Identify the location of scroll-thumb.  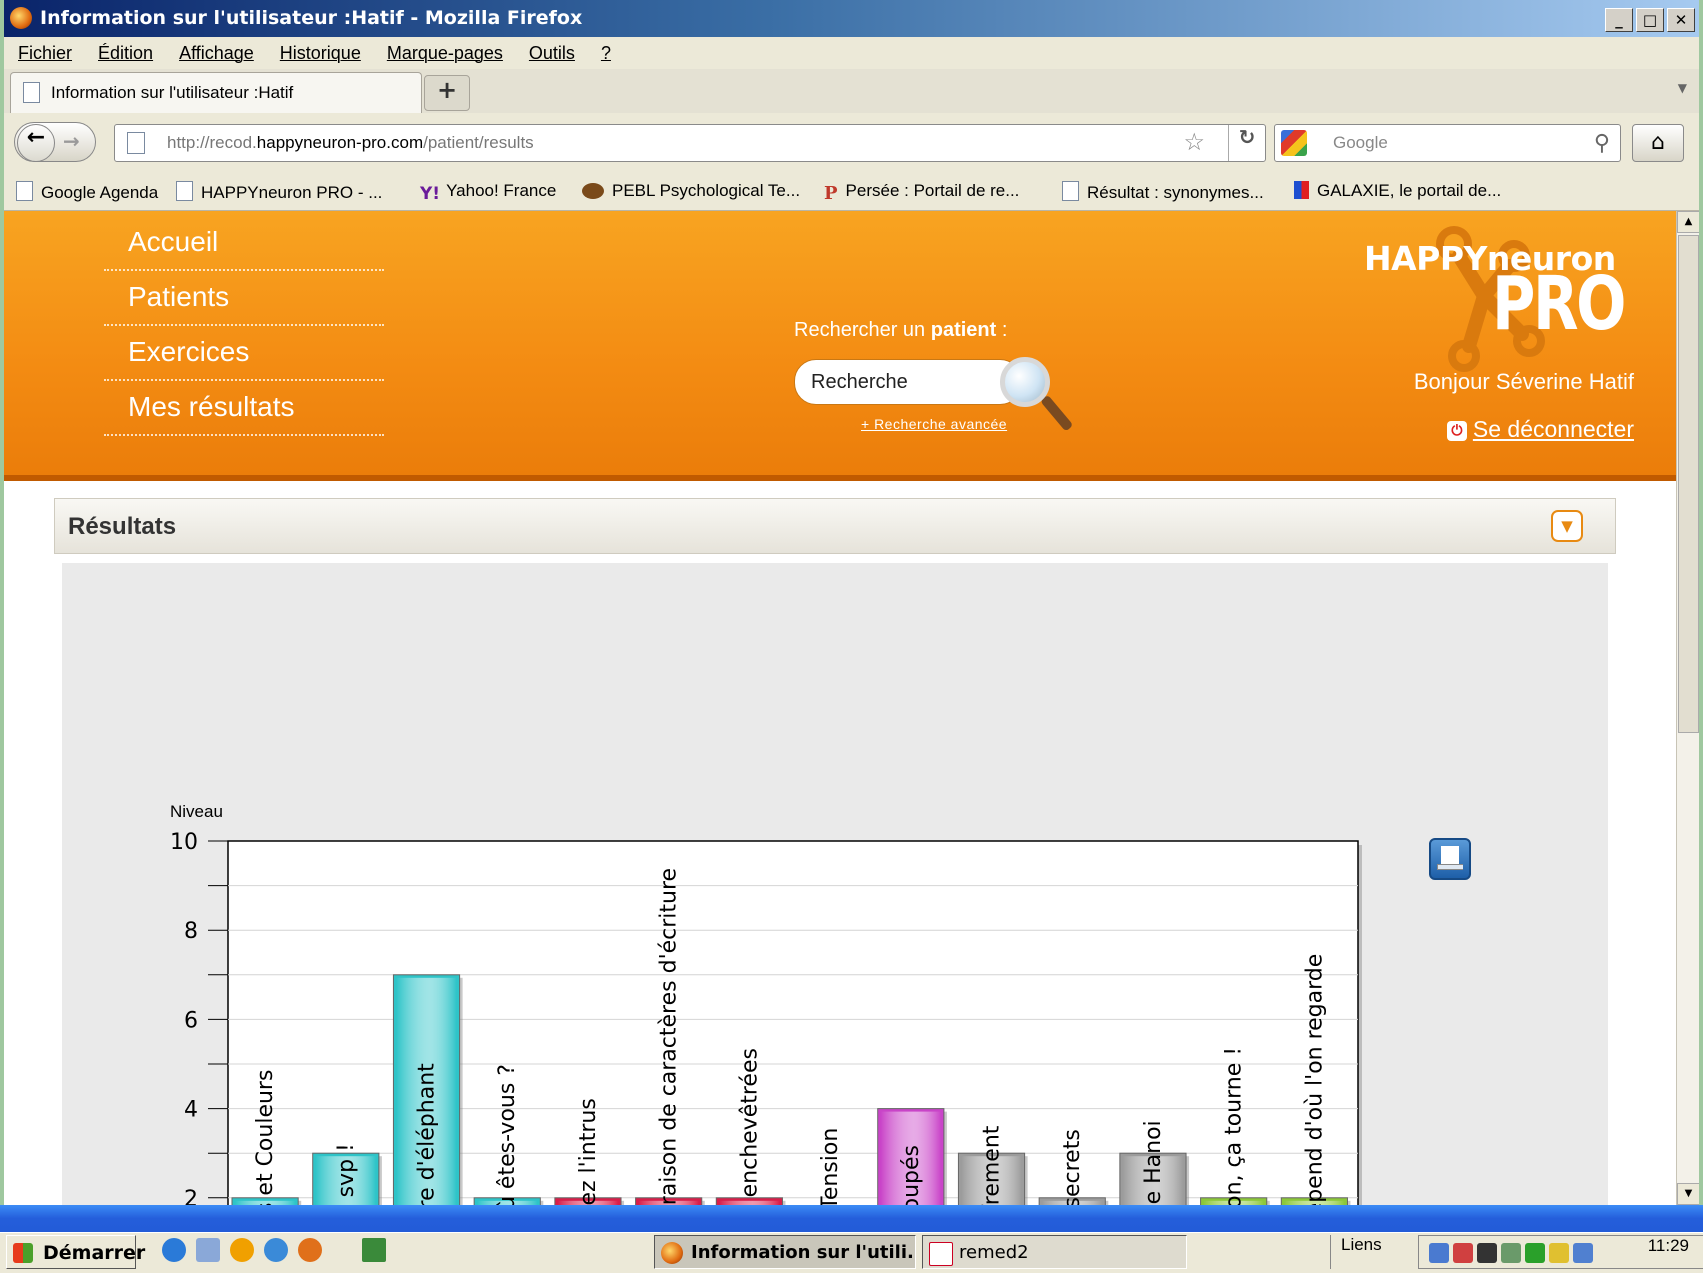
(1688, 484).